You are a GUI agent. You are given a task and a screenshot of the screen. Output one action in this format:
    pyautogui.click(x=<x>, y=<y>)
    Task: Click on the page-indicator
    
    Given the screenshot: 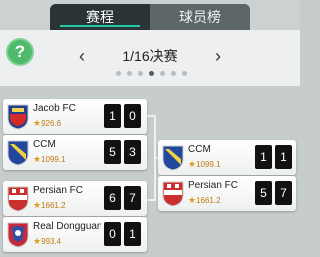 What is the action you would take?
    pyautogui.click(x=156, y=74)
    